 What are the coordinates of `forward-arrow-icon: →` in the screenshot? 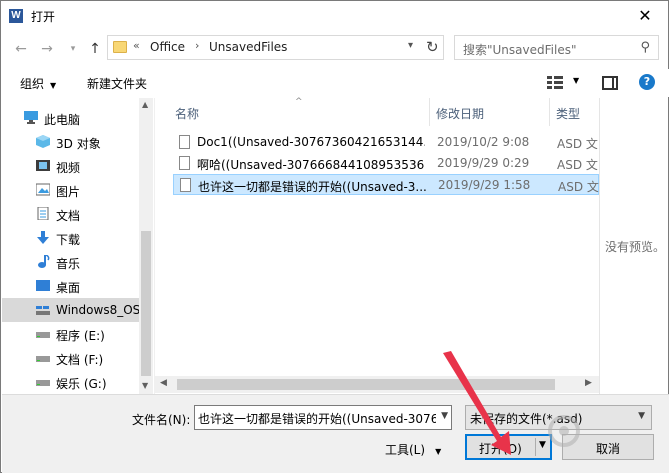 It's located at (47, 49).